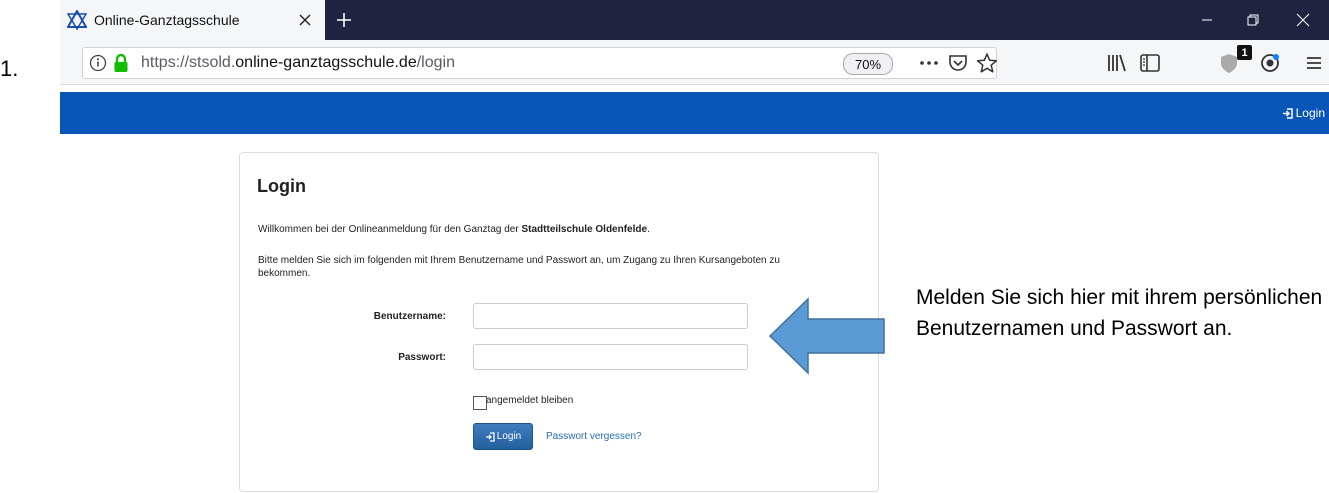 This screenshot has width=1329, height=493. I want to click on bookmark-star-icon, so click(987, 63).